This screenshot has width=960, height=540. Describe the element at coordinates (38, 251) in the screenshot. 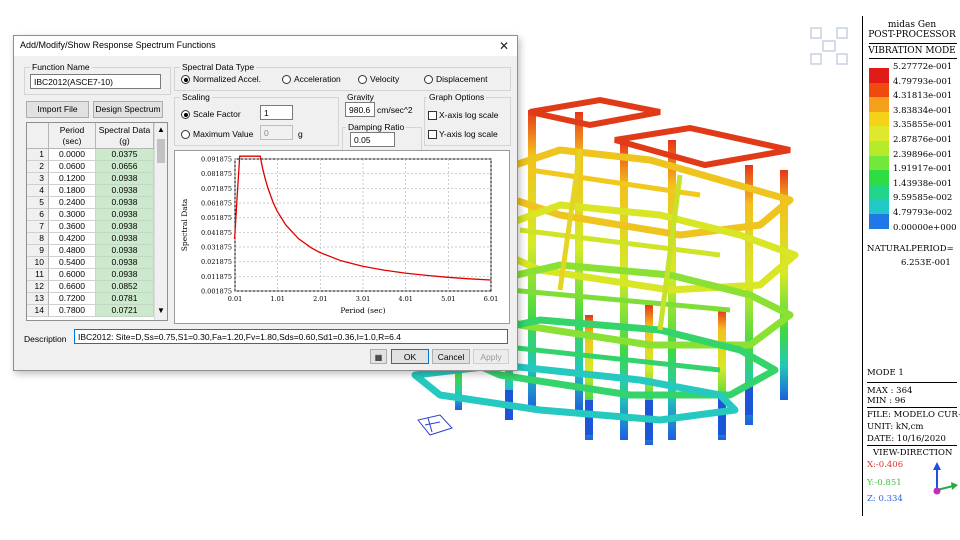

I see `table-row-number: 9` at that location.